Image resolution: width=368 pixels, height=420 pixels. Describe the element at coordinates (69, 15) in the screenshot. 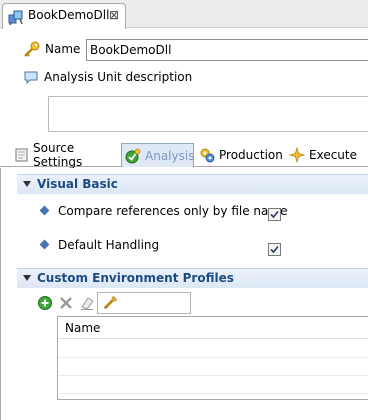

I see `editor-tab-title: BookDemoDll` at that location.